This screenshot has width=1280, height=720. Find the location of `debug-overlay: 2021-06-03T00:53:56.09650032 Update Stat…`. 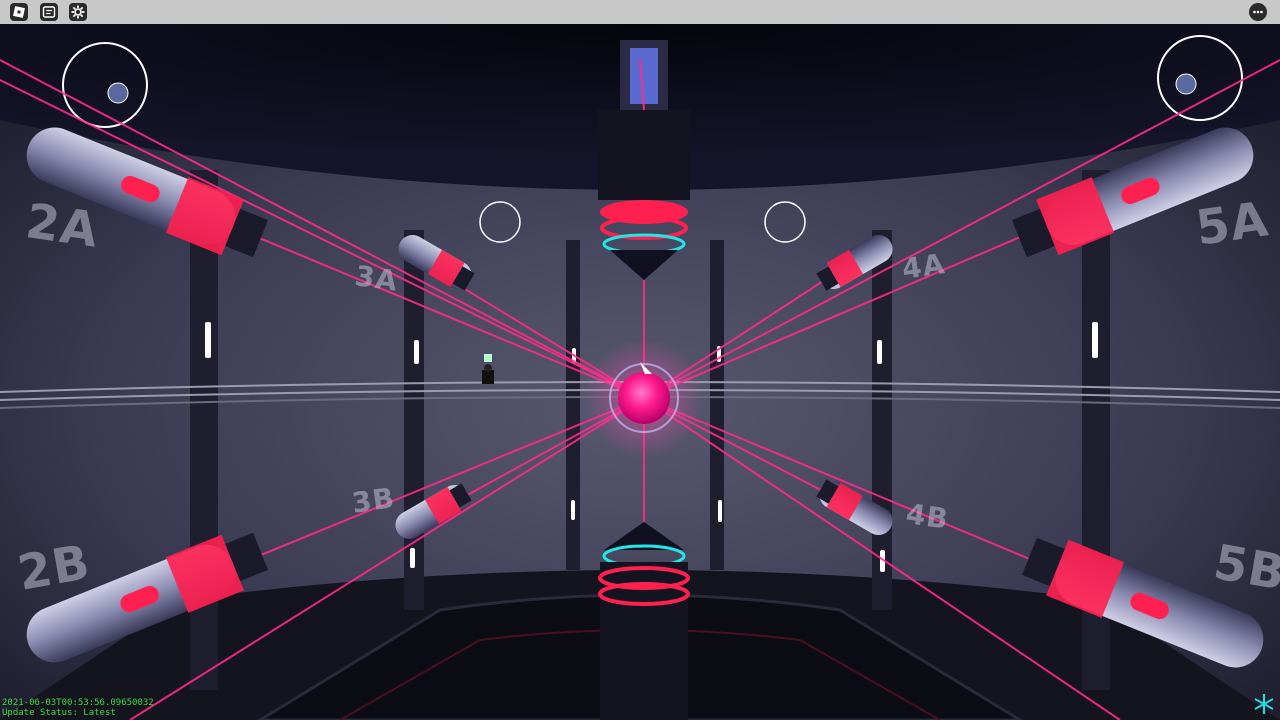

debug-overlay: 2021-06-03T00:53:56.09650032 Update Stat… is located at coordinates (78, 708).